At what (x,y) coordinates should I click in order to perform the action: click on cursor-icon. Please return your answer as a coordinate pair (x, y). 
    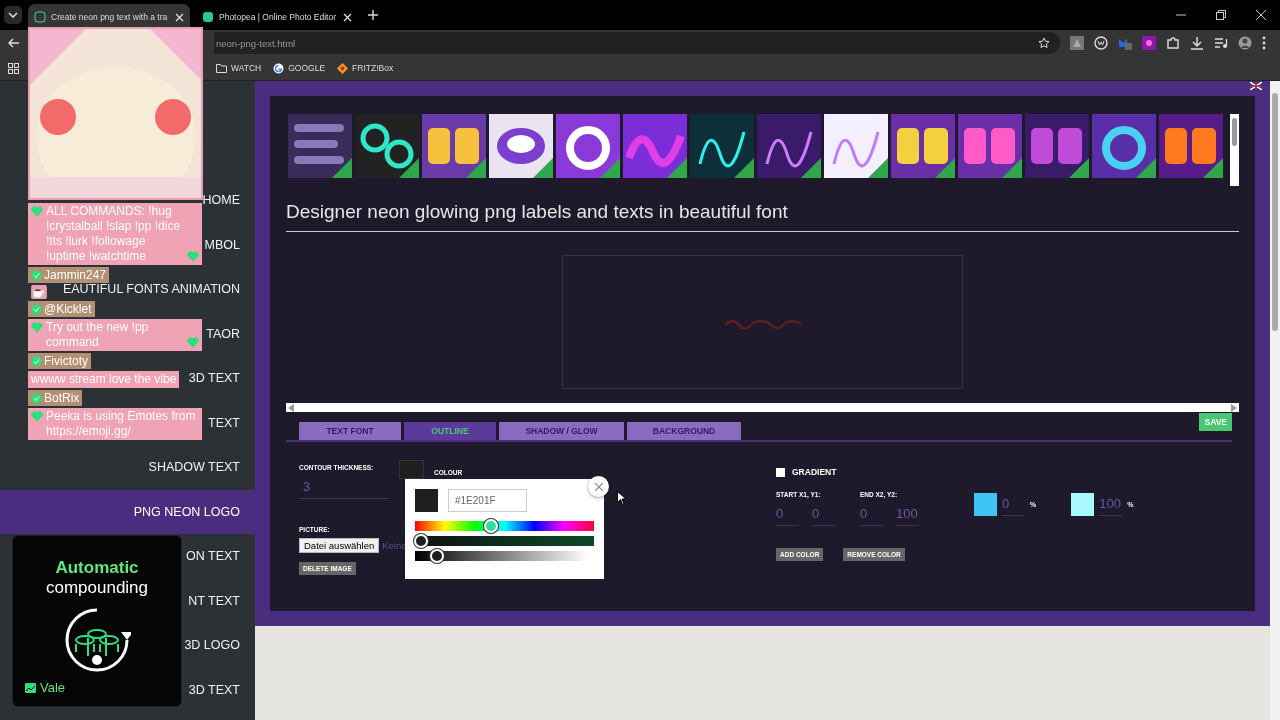
    Looking at the image, I should click on (621, 498).